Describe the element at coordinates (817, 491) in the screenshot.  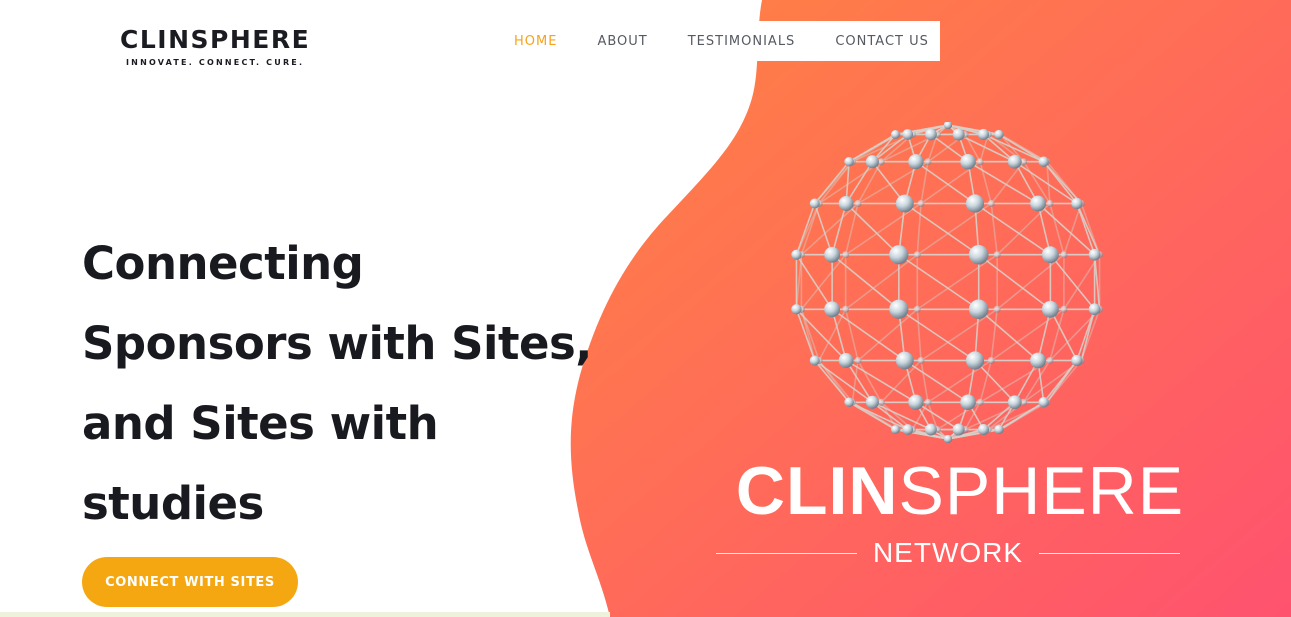
I see `brand-wordmark-bold: CLIN` at that location.